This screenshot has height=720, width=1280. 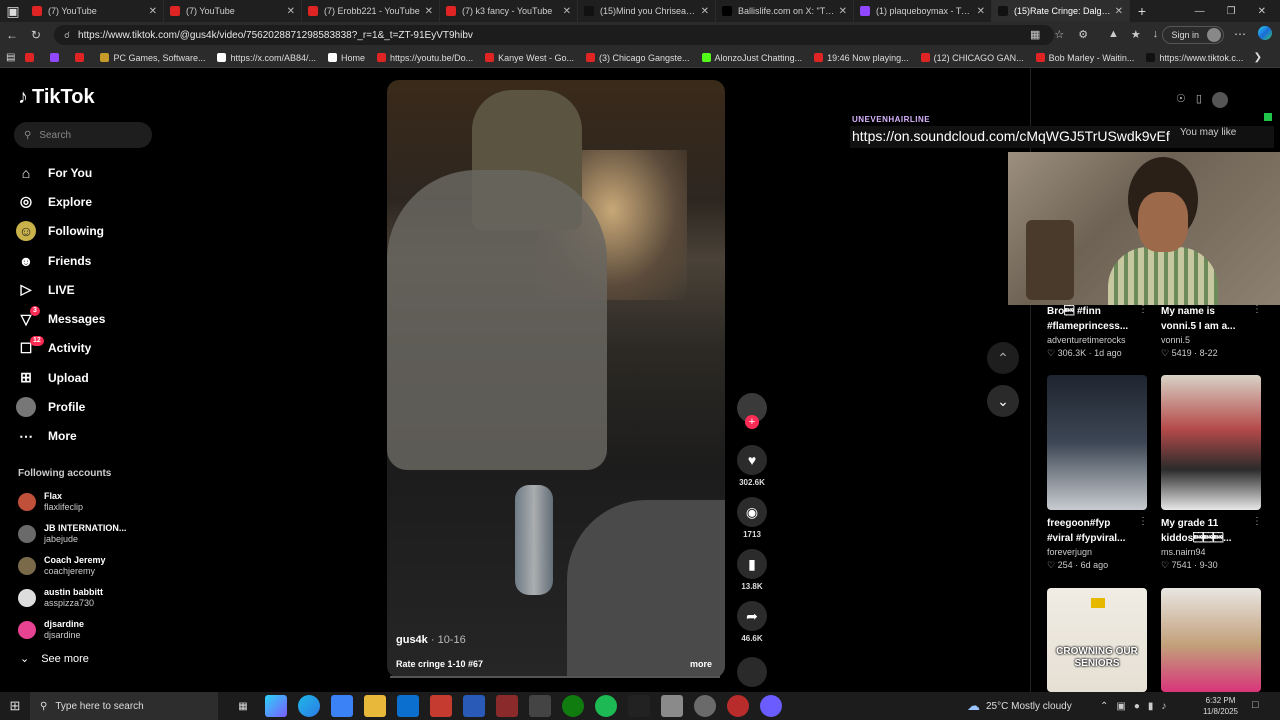 What do you see at coordinates (1265, 33) in the screenshot?
I see `copilot-icon` at bounding box center [1265, 33].